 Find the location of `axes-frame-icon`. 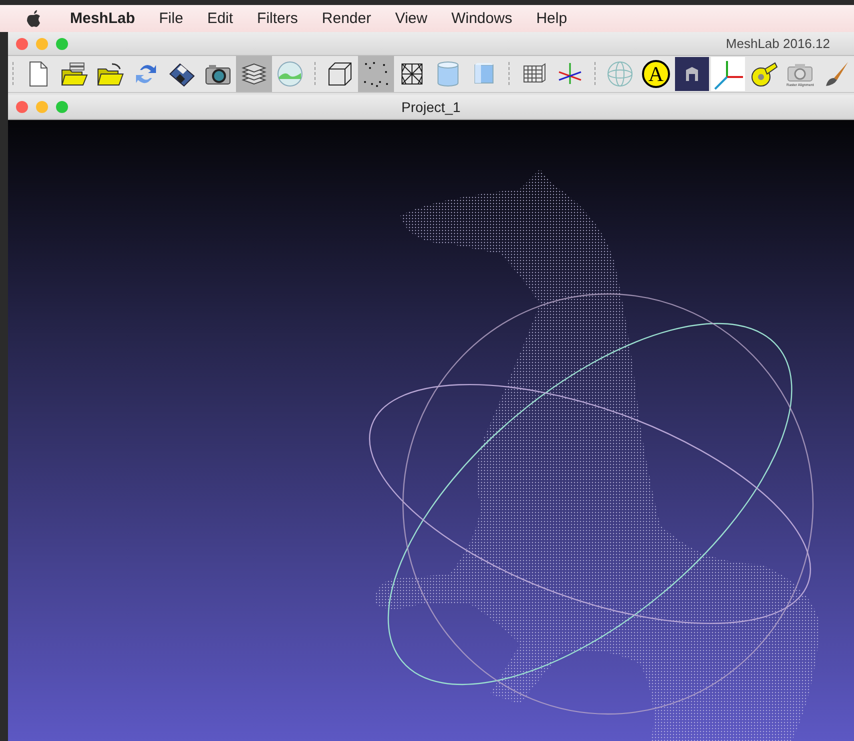

axes-frame-icon is located at coordinates (728, 74).